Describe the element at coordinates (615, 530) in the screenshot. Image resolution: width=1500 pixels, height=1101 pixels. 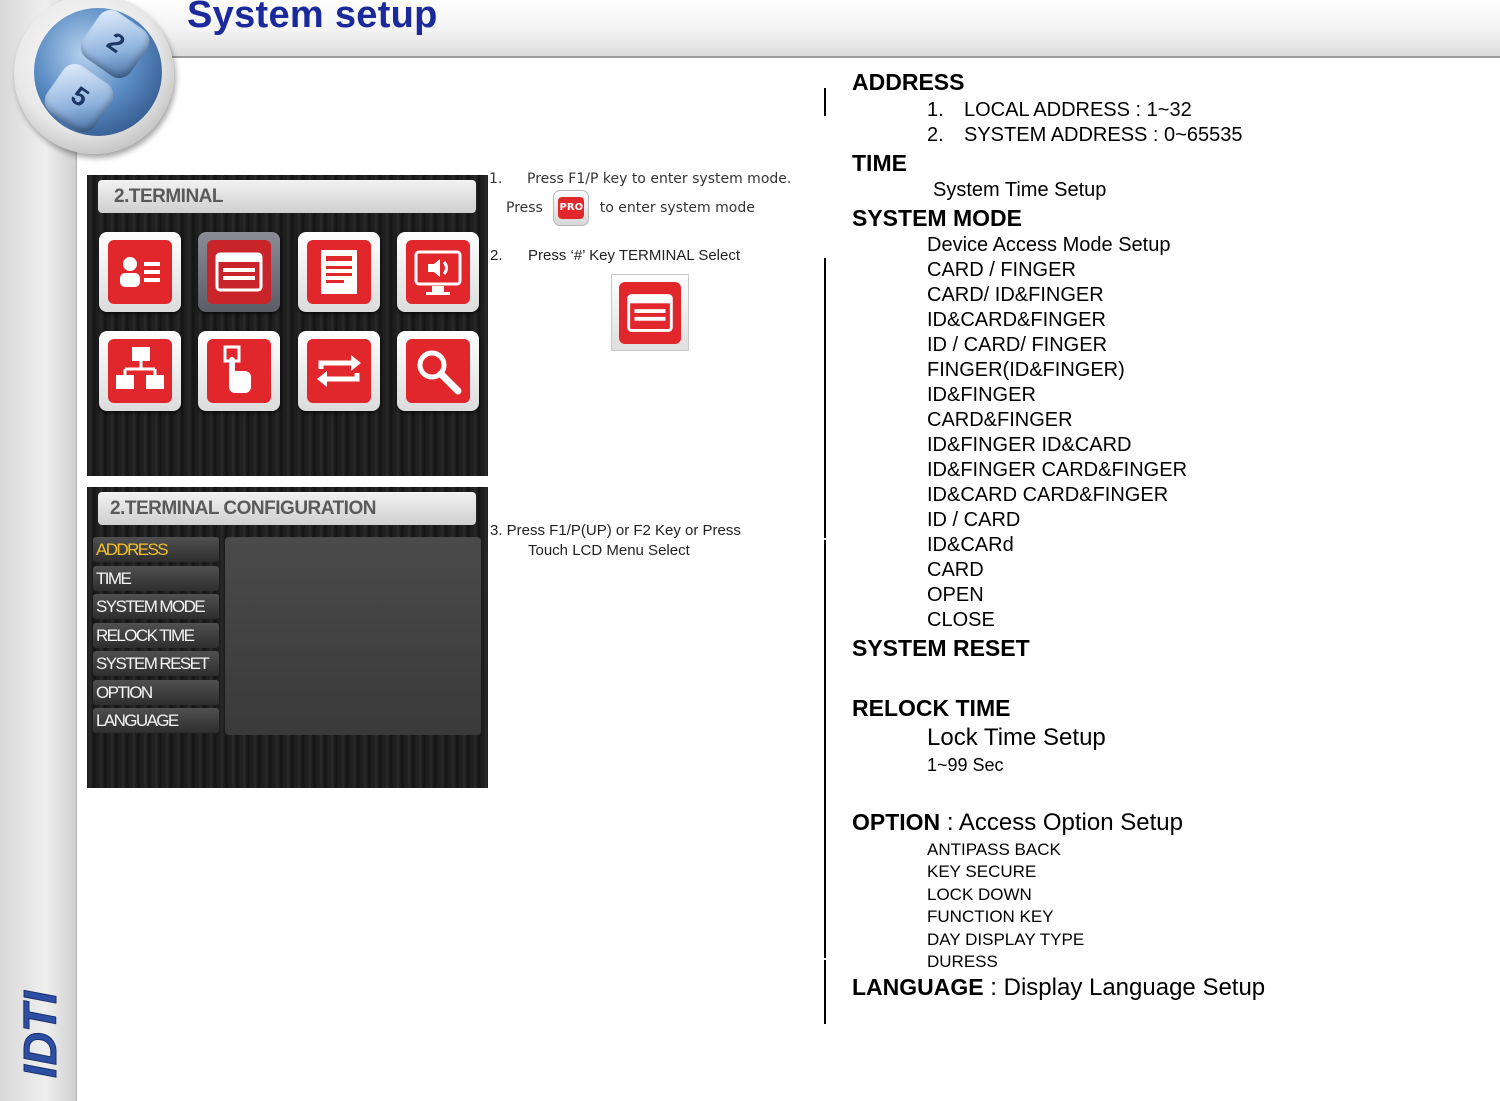
I see `step-3-line-1: 3. Press F1/P(UP) or F2 Key or Press` at that location.